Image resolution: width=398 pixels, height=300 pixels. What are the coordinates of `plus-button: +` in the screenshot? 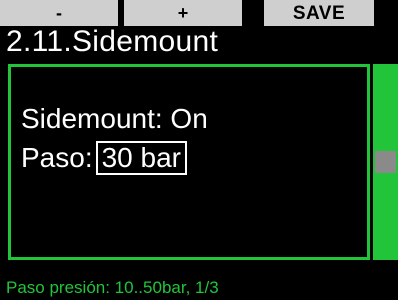 It's located at (183, 13).